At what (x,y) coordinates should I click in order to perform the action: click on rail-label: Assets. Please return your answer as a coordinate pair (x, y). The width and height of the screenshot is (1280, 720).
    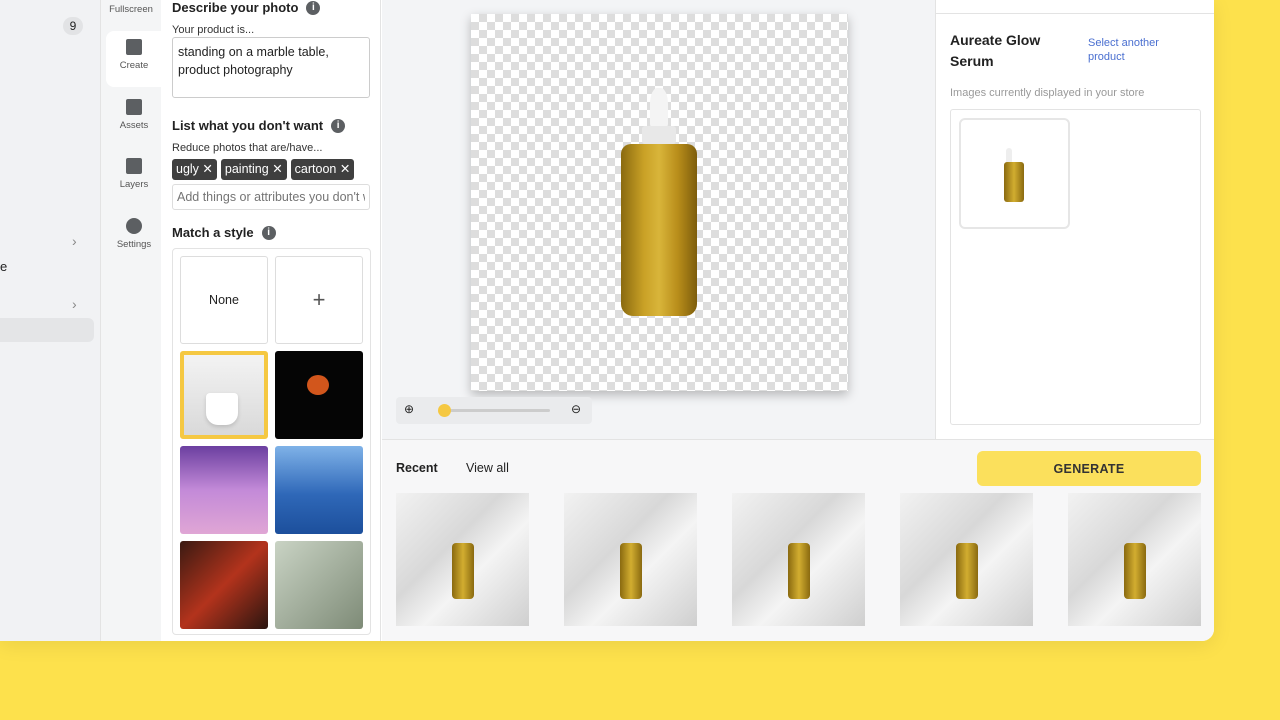
    Looking at the image, I should click on (134, 125).